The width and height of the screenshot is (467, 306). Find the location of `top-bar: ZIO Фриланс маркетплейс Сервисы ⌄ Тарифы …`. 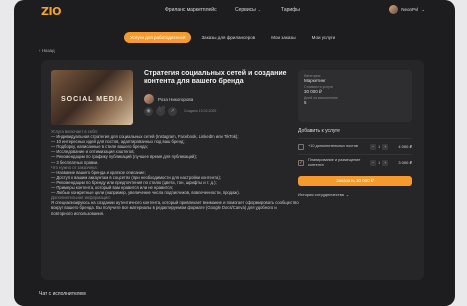

top-bar: ZIO Фриланс маркетплейс Сервисы ⌄ Тарифы … is located at coordinates (234, 11).